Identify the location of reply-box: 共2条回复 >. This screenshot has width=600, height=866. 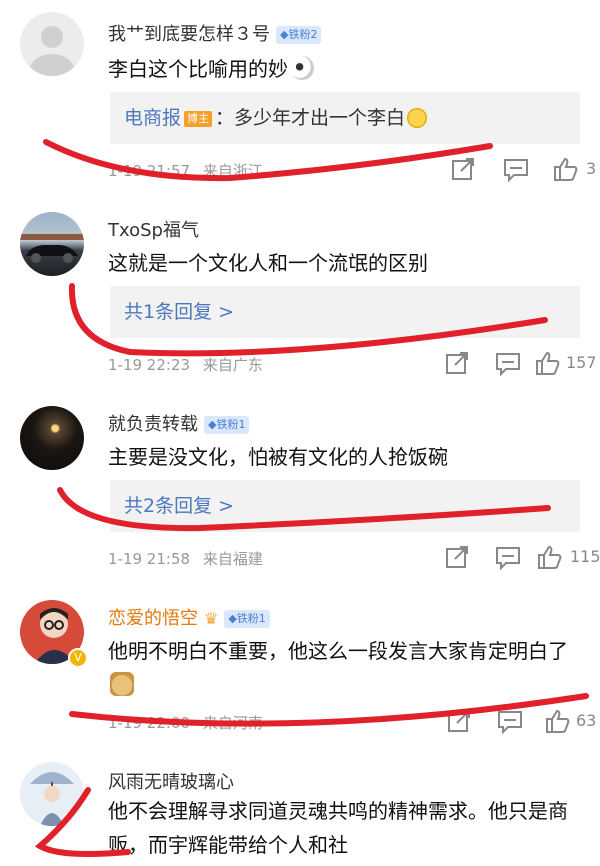
(345, 506).